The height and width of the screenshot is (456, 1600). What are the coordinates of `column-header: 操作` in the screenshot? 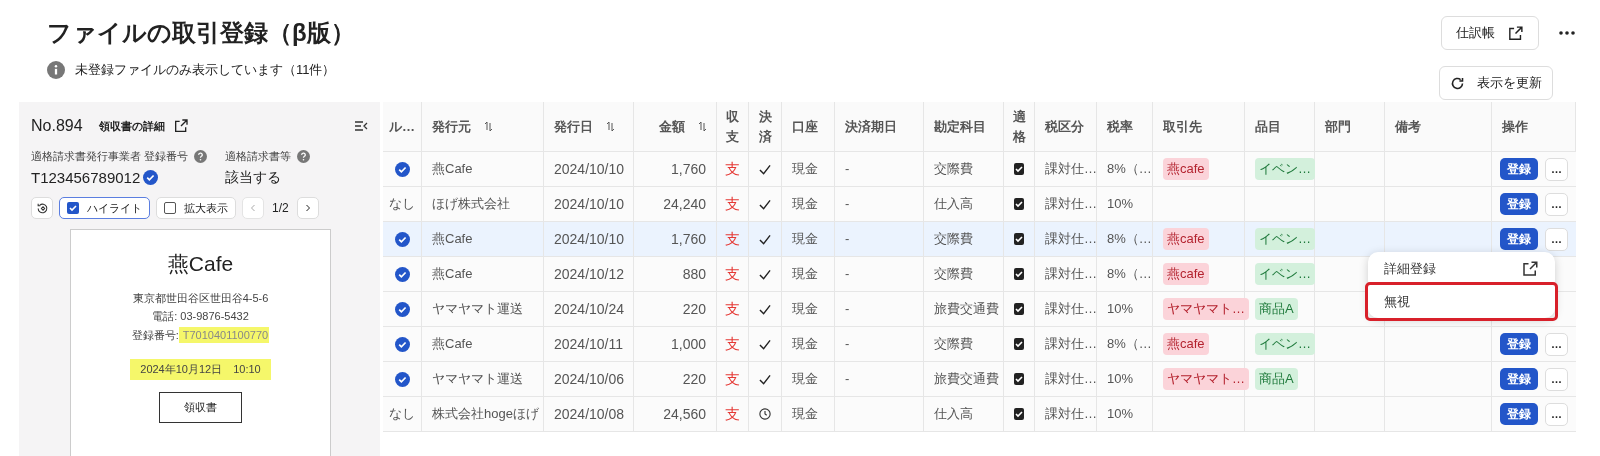 It's located at (1534, 126).